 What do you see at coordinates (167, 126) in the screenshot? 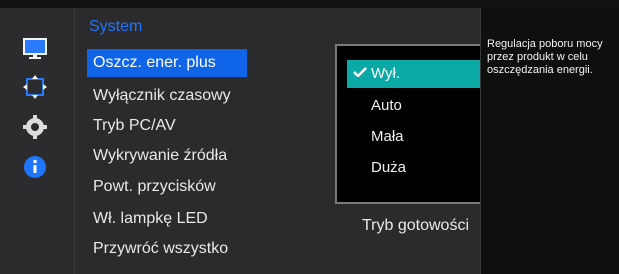
I see `menu-item-tryb-pc-av: Tryb PC/AV` at bounding box center [167, 126].